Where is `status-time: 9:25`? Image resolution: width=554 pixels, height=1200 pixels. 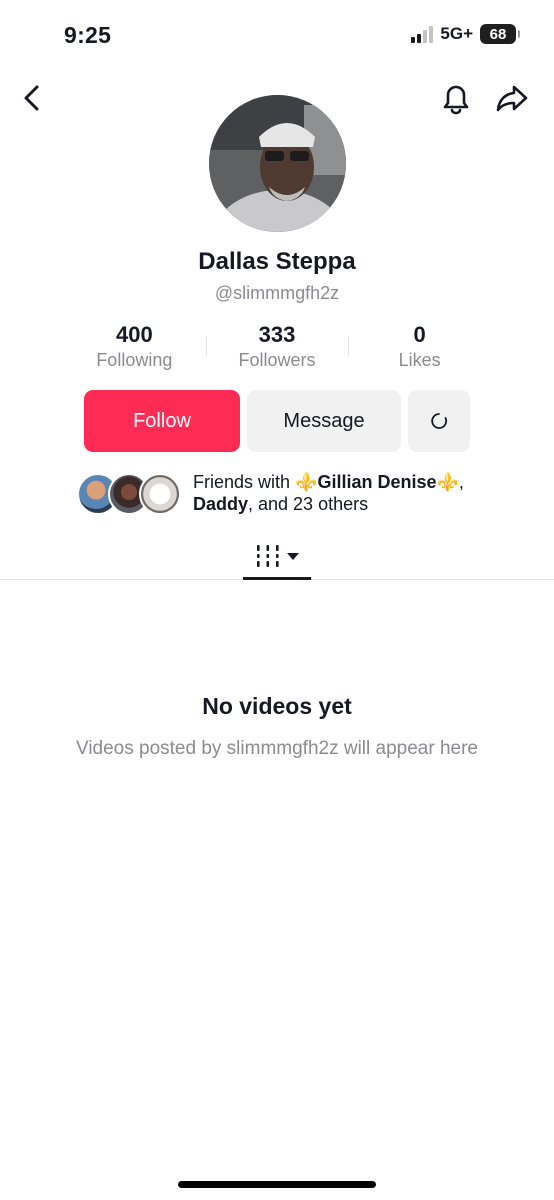 status-time: 9:25 is located at coordinates (88, 35).